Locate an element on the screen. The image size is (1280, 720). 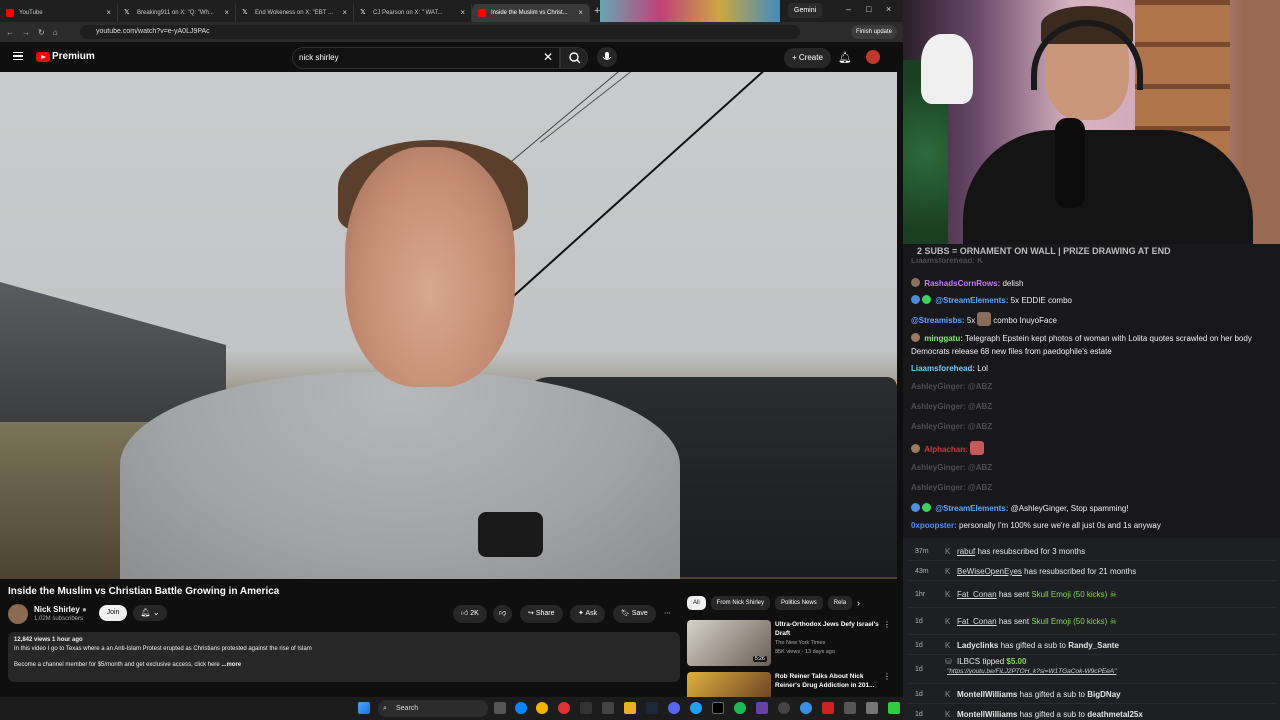
event-target: deathmetal25x is located at coordinates (1115, 714).